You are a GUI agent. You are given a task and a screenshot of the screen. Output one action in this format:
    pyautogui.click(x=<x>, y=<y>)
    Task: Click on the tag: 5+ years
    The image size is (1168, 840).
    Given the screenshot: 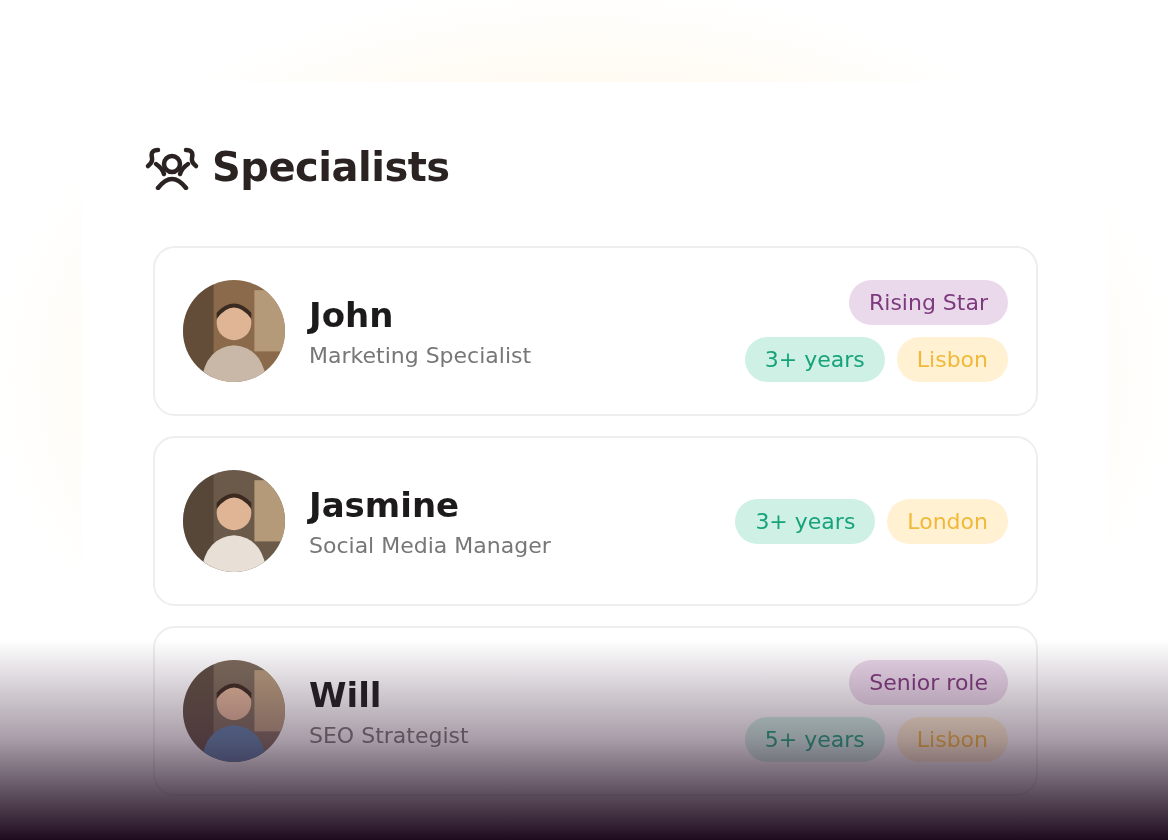 What is the action you would take?
    pyautogui.click(x=814, y=739)
    